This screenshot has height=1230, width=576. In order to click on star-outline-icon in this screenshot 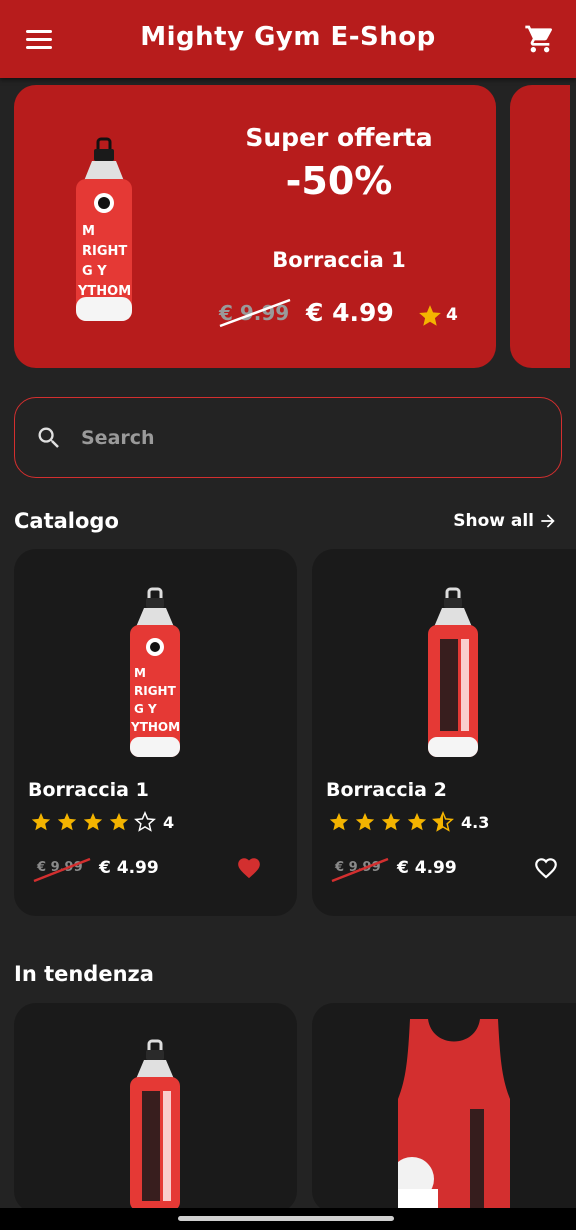, I will do `click(145, 821)`.